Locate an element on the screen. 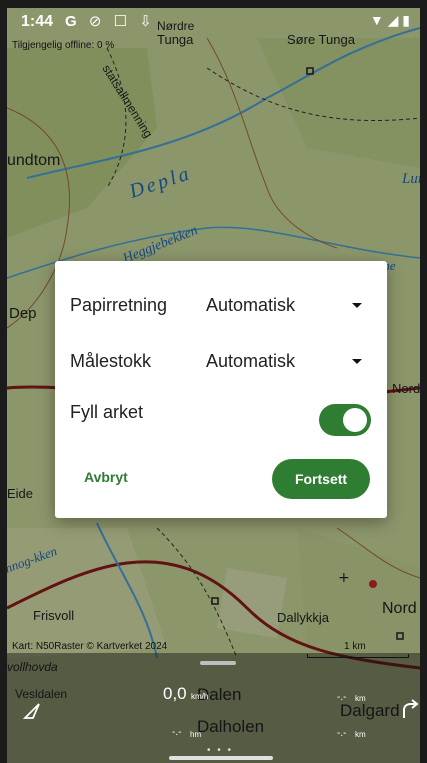 Image resolution: width=427 pixels, height=763 pixels. distance-unit-1: km is located at coordinates (360, 698).